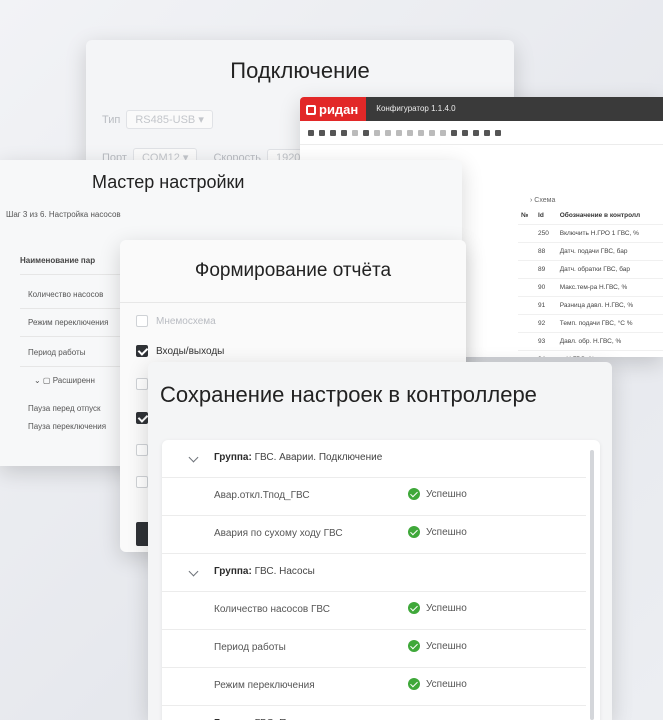  What do you see at coordinates (546, 341) in the screenshot?
I see `table-cell: 93` at bounding box center [546, 341].